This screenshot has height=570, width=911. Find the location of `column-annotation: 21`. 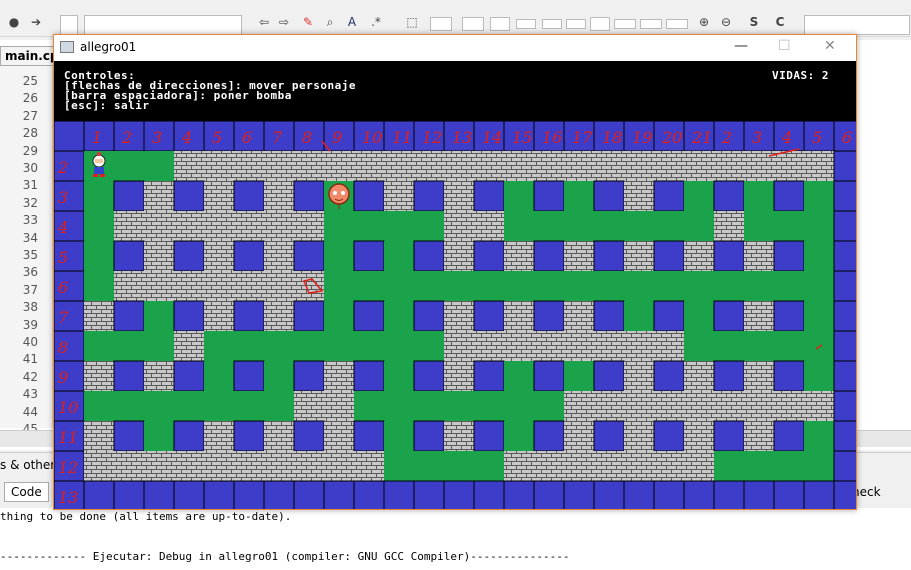

column-annotation: 21 is located at coordinates (701, 137).